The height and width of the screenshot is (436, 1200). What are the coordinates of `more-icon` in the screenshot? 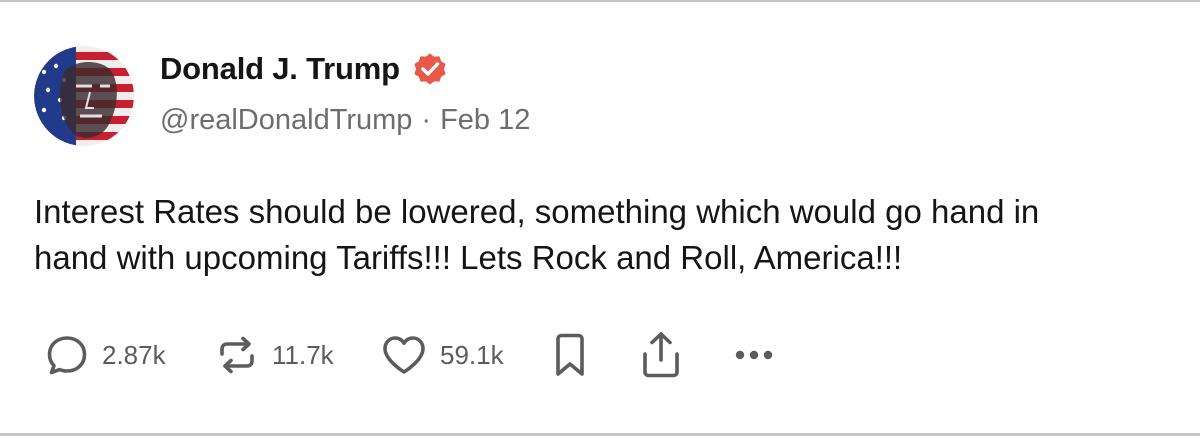 It's located at (754, 355).